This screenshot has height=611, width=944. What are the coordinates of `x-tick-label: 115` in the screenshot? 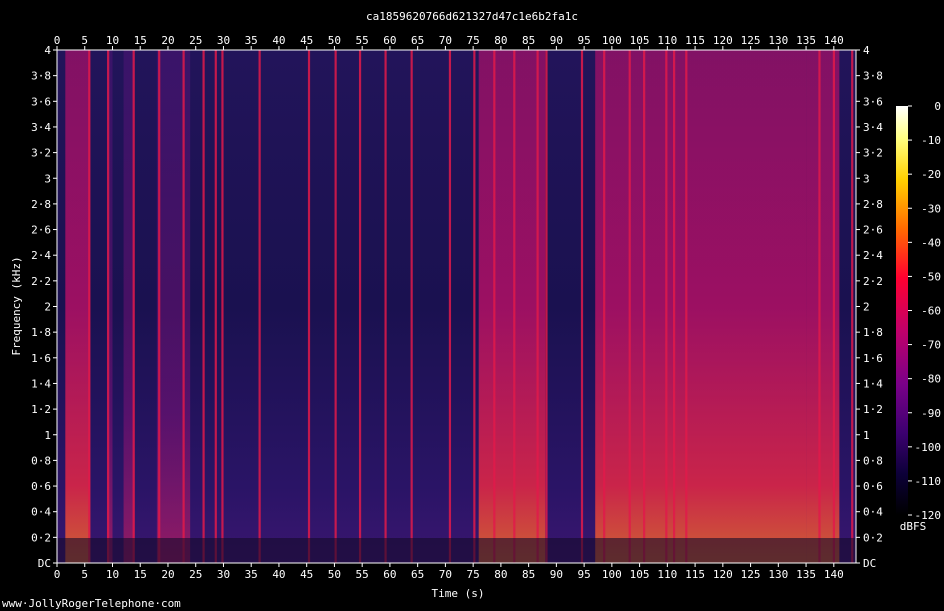 It's located at (695, 574).